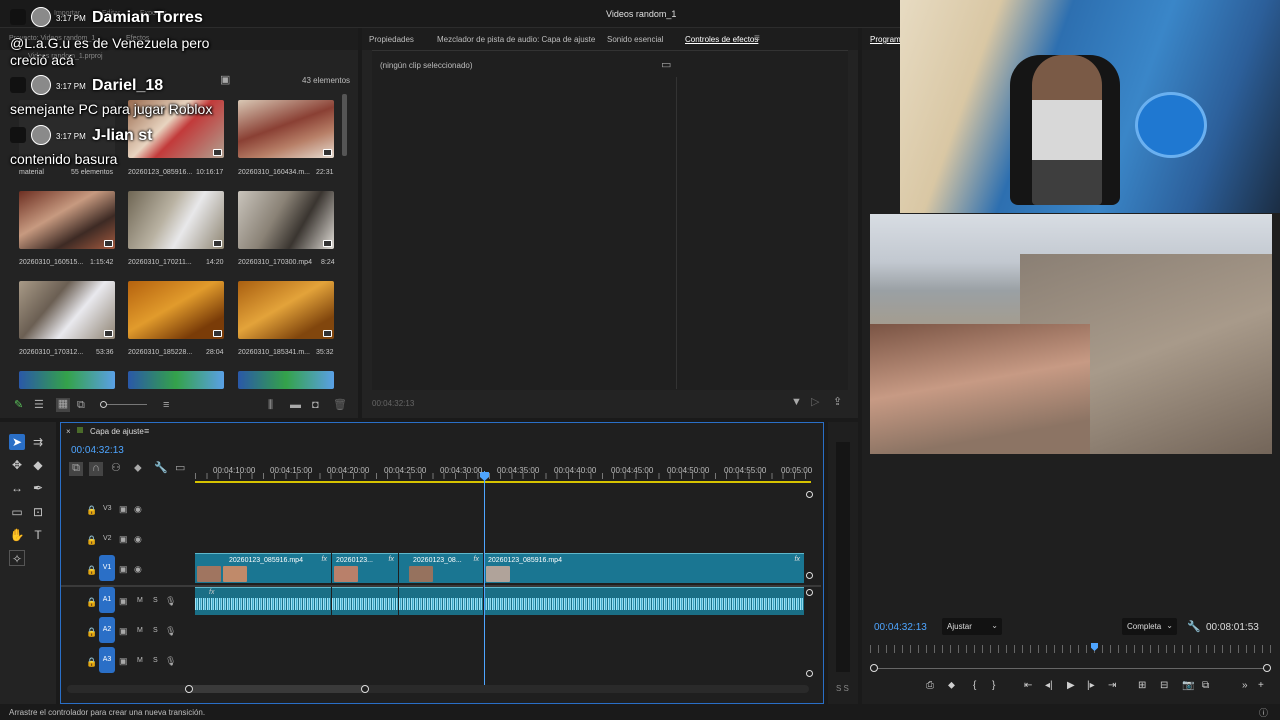 This screenshot has width=1280, height=720. What do you see at coordinates (974, 685) in the screenshot?
I see `mark-in-icon: {` at bounding box center [974, 685].